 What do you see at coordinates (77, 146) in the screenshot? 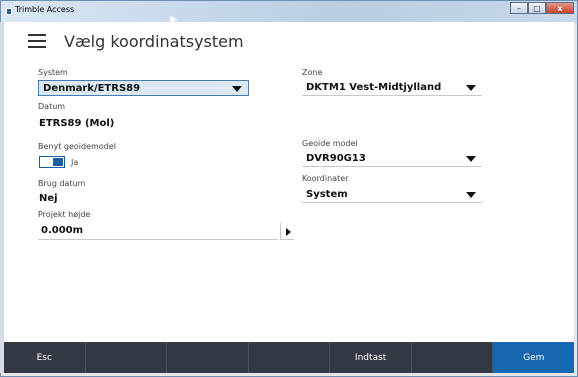
I see `geoid-toggle-label: Benyt geoidemodel` at bounding box center [77, 146].